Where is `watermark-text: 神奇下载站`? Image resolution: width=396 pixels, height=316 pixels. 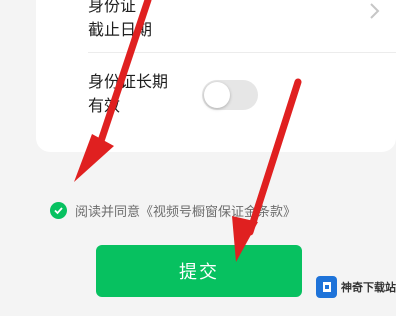
watermark-text: 神奇下载站 is located at coordinates (368, 287).